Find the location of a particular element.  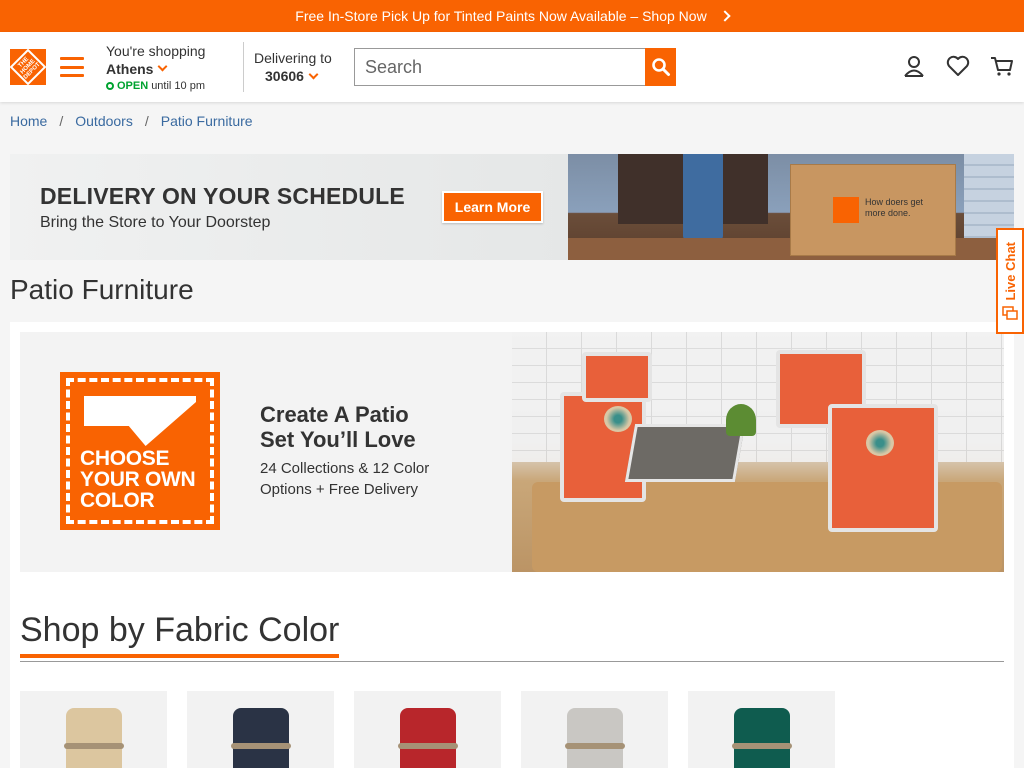

banner-subhead: Bring the Store to Your Doorstep is located at coordinates (155, 222).